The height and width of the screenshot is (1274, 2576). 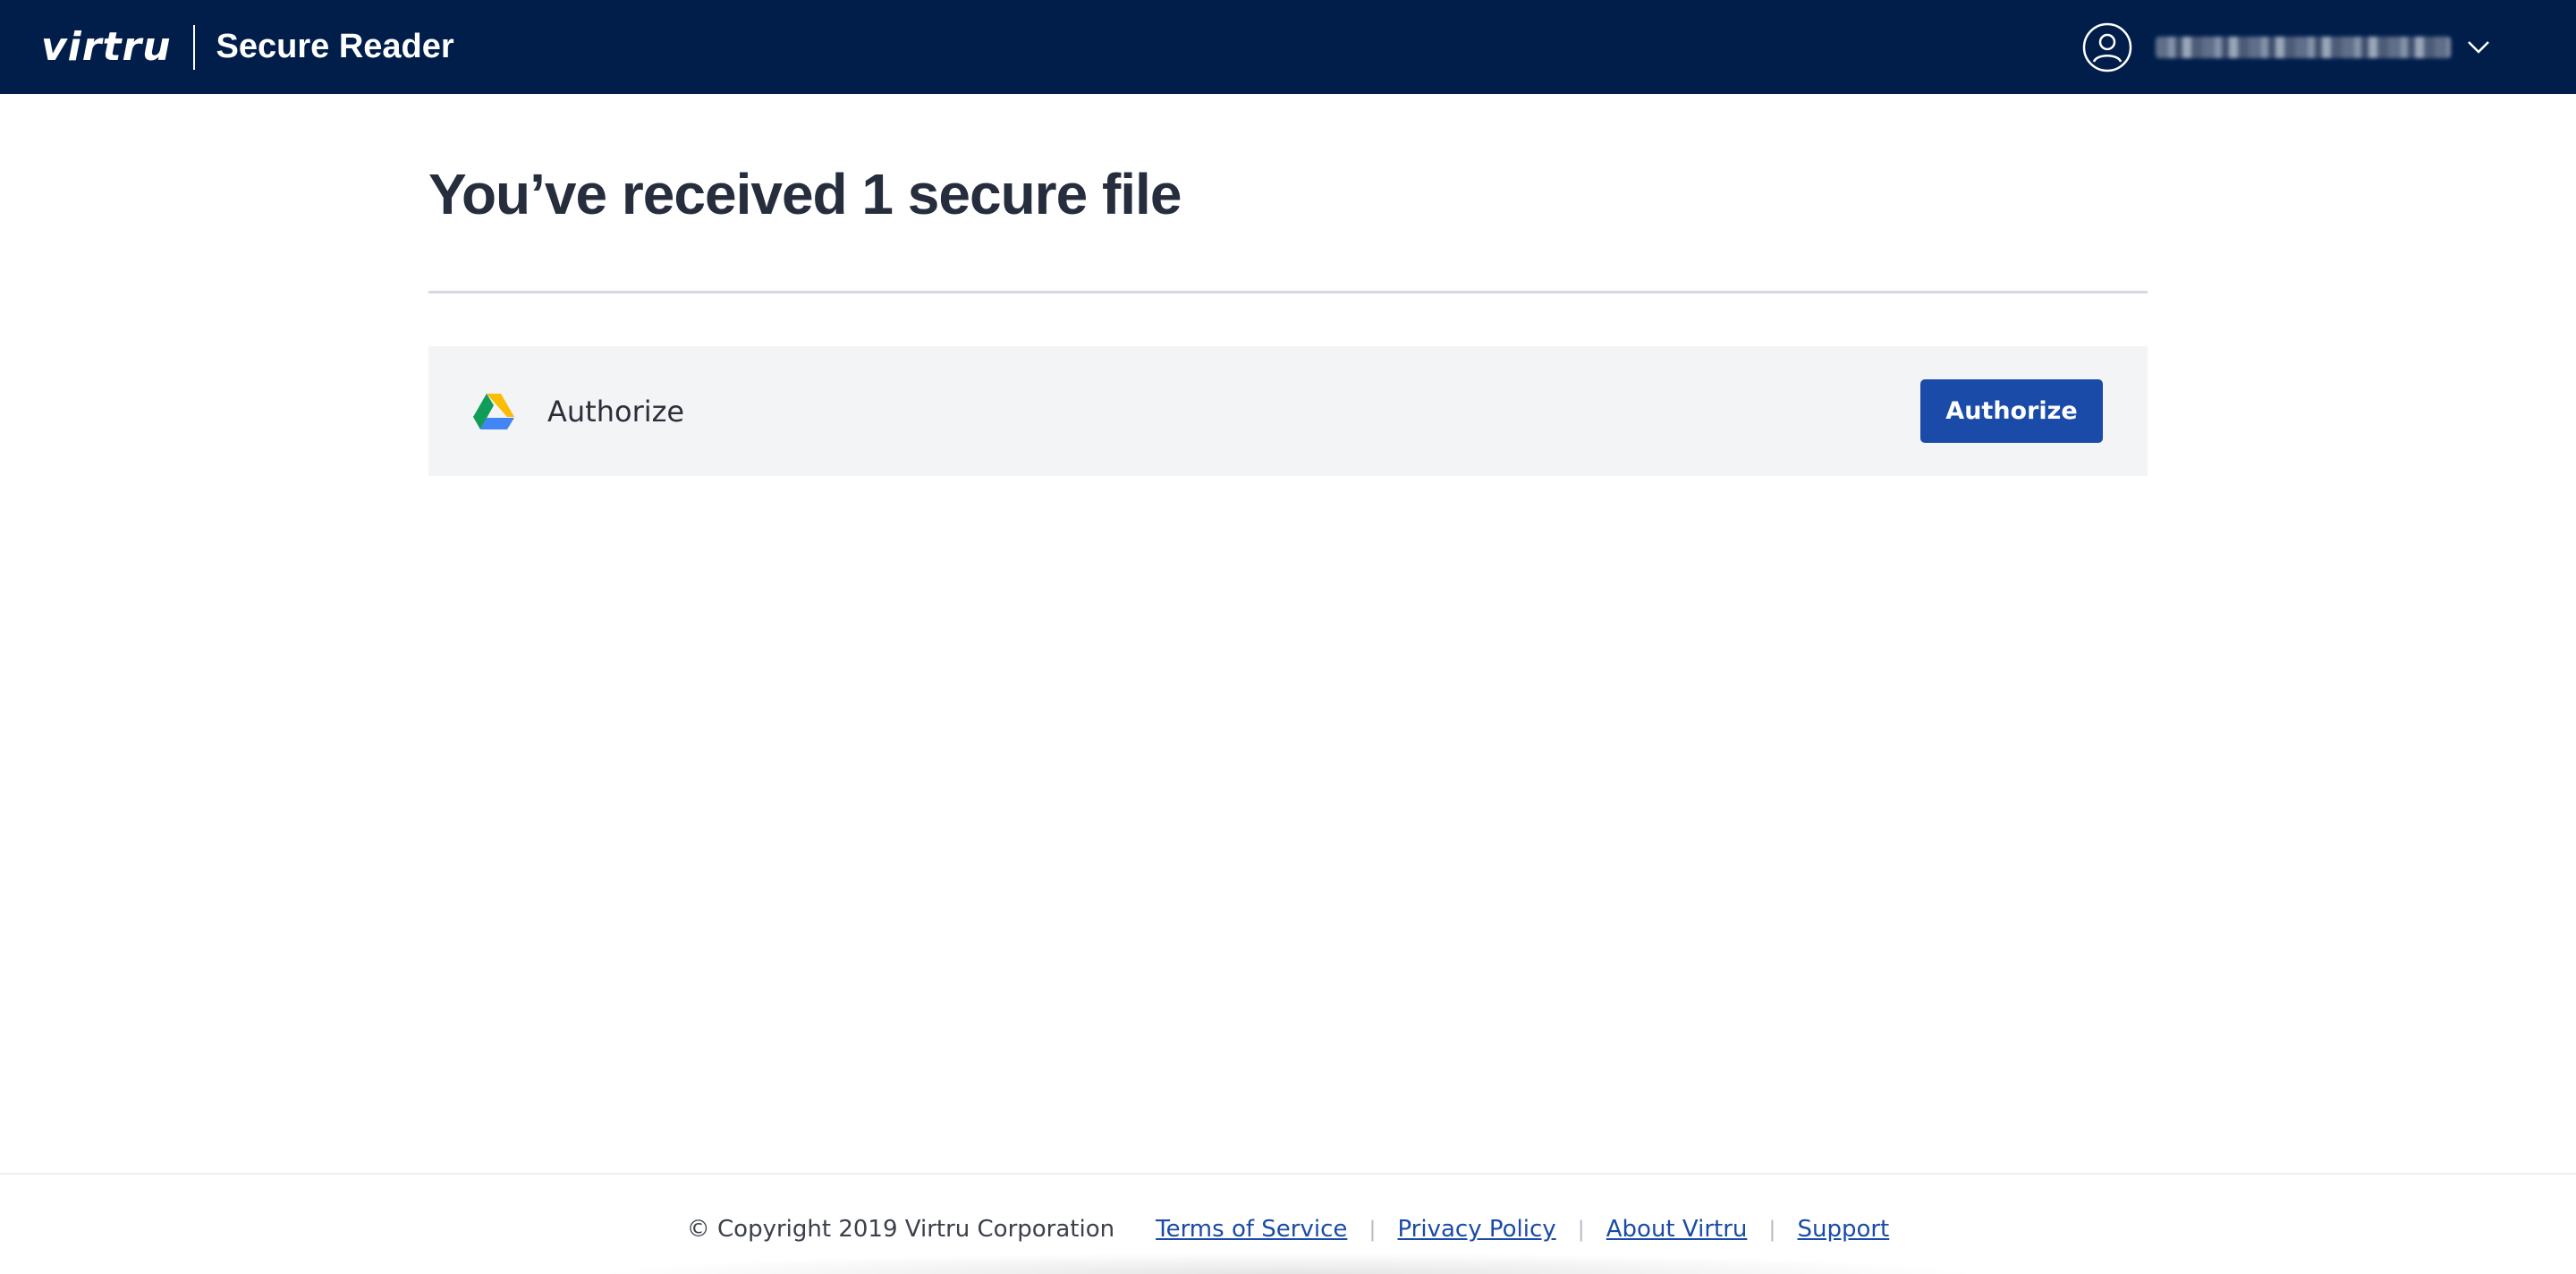 I want to click on virtru-logo: virtru, so click(x=106, y=47).